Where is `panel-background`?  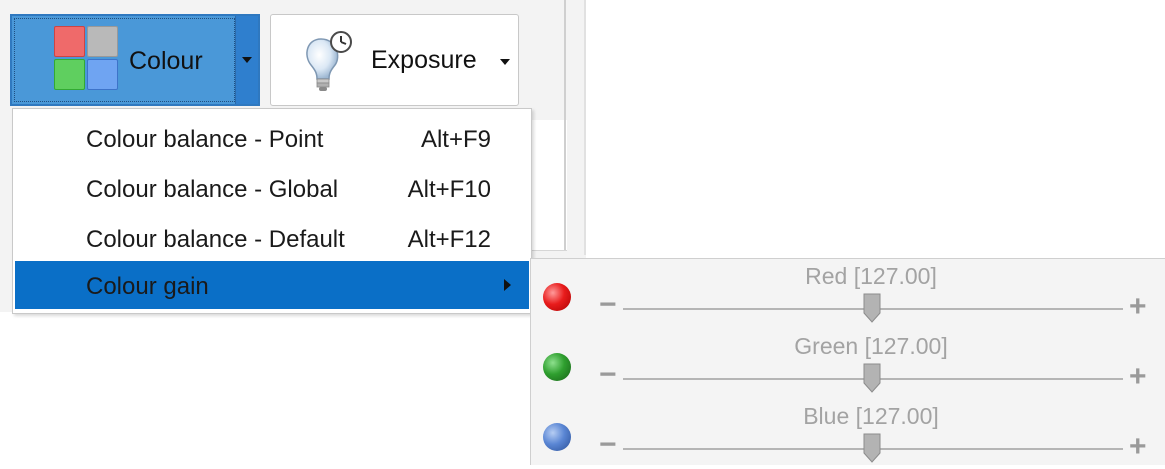 panel-background is located at coordinates (548, 185).